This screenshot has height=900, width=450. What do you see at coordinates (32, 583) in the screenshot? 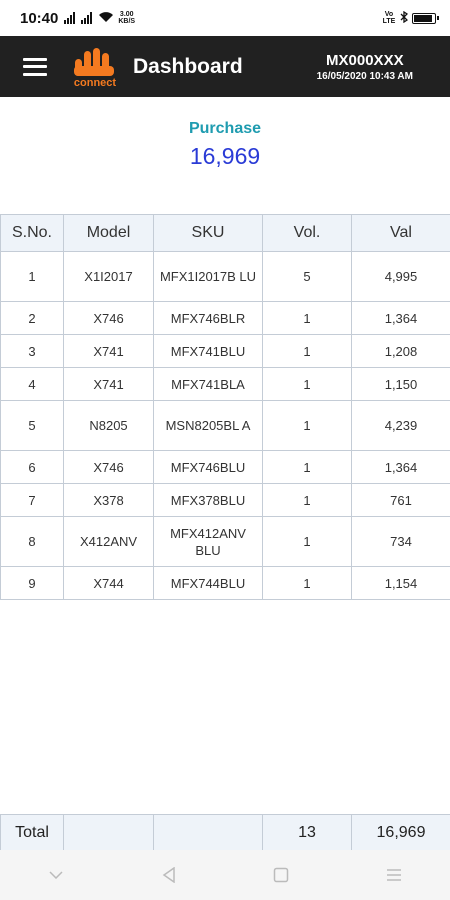
I see `cell-sno: 9` at bounding box center [32, 583].